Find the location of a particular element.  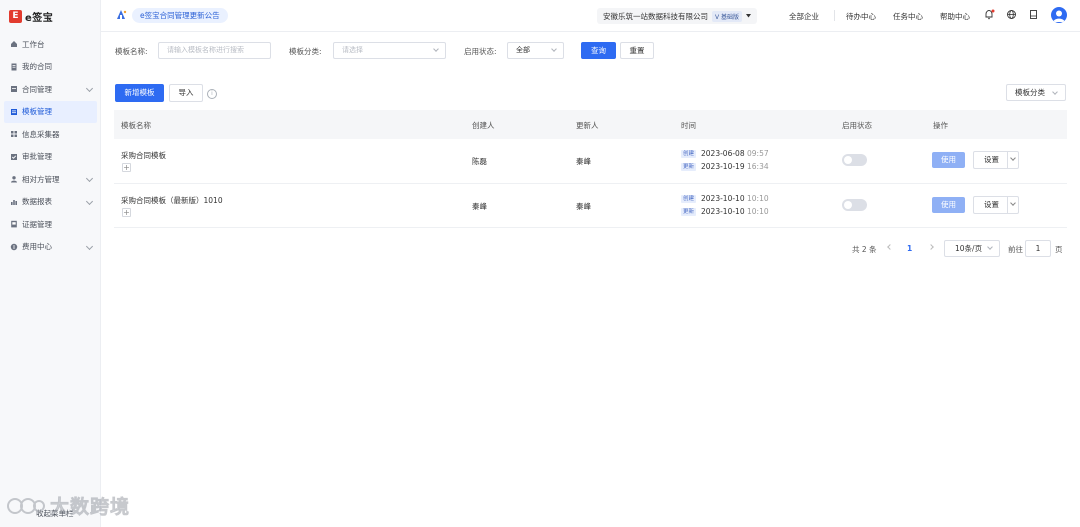

watermark-logo-icon is located at coordinates (26, 505).